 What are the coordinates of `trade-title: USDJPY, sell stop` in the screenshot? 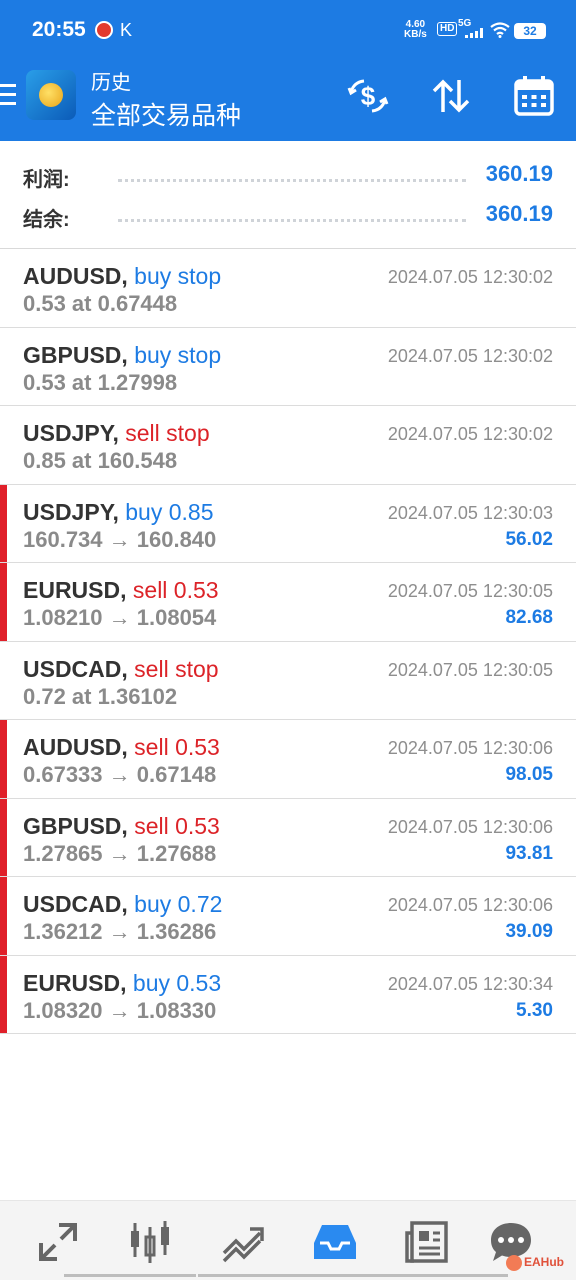 It's located at (116, 433).